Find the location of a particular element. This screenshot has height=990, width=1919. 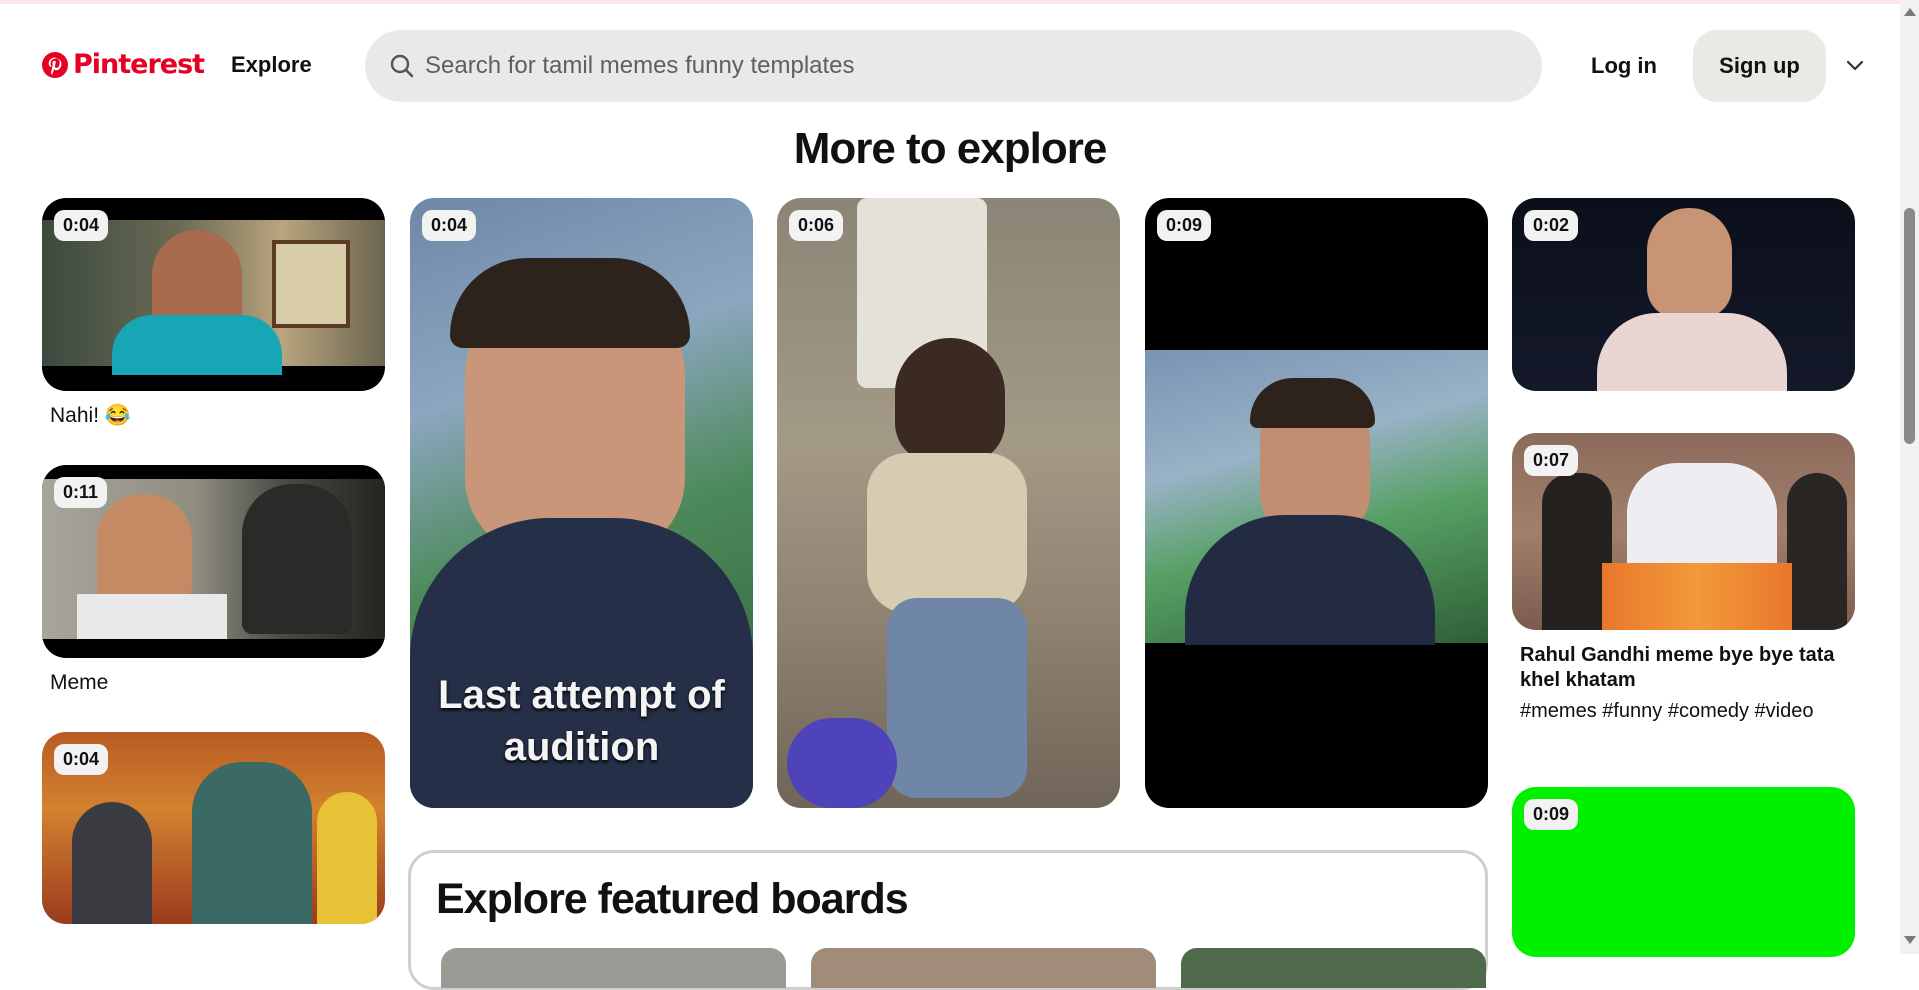

pin-video: 0:02 is located at coordinates (1683, 294).